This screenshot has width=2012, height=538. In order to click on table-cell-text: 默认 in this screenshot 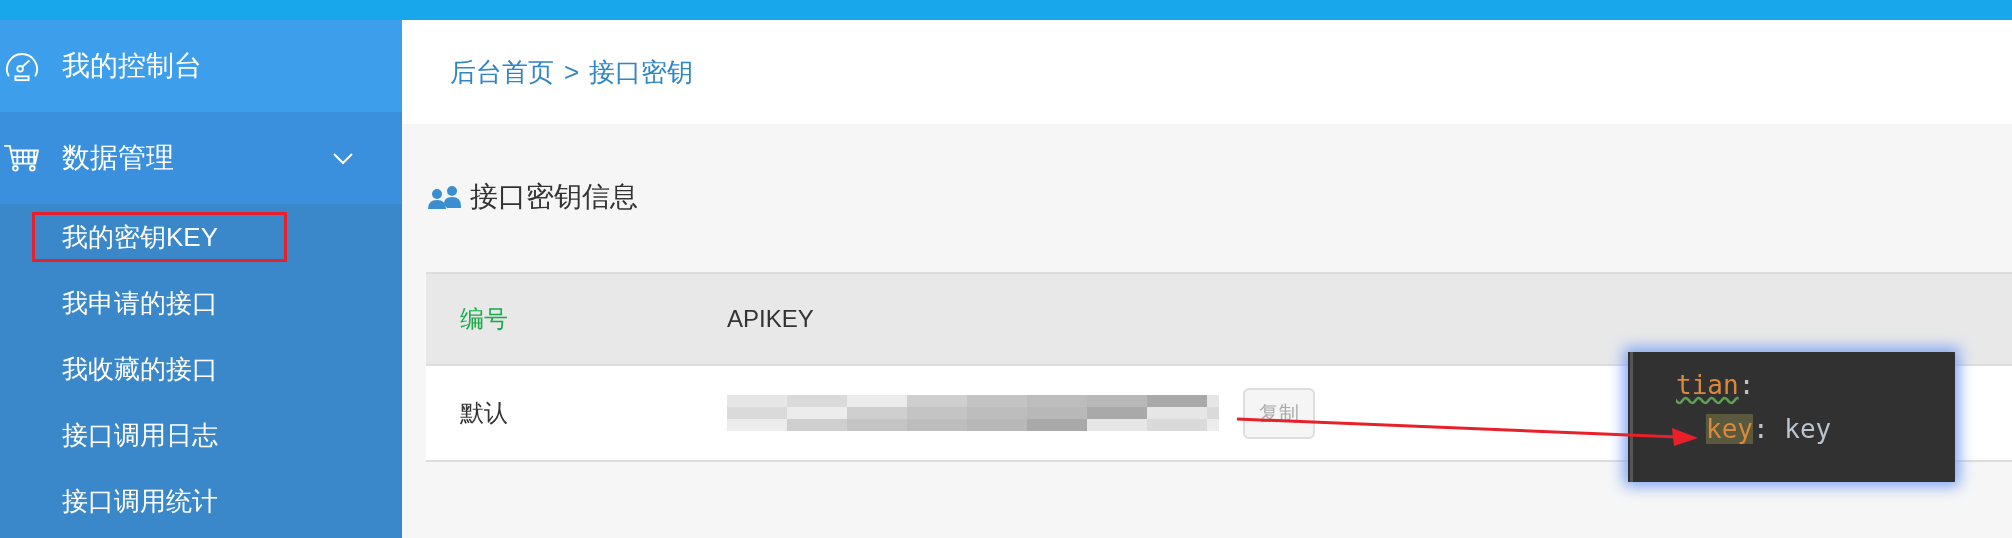, I will do `click(484, 413)`.